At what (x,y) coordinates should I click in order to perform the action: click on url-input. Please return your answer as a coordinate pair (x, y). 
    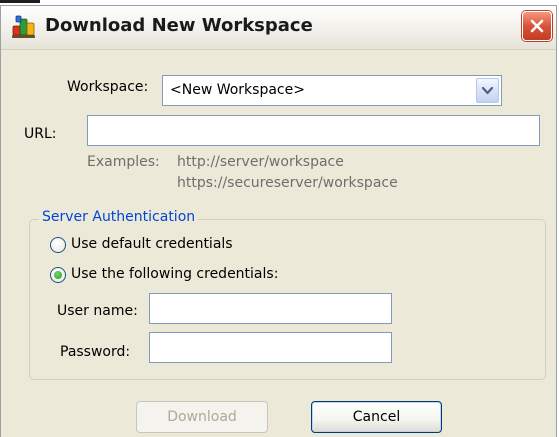
    Looking at the image, I should click on (313, 130).